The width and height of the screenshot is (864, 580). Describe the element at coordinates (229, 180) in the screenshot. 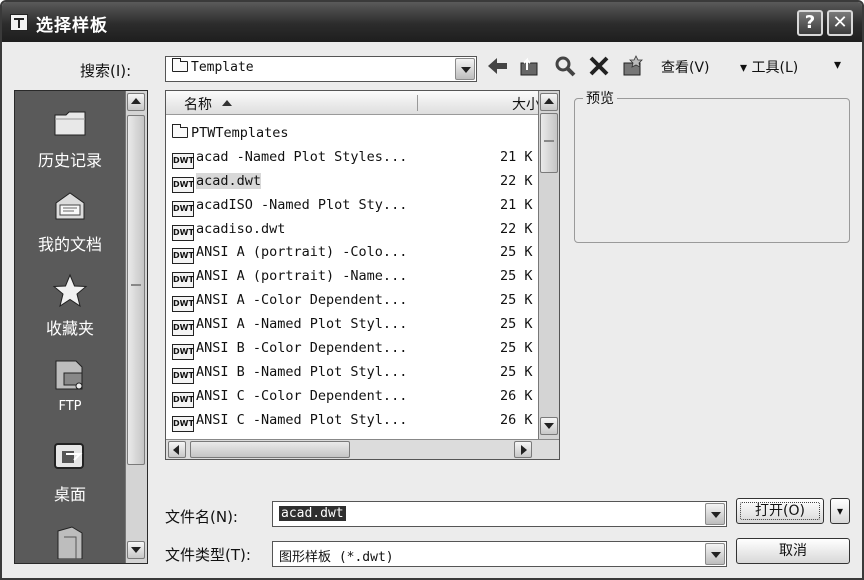

I see `file-name-text: acad.dwt` at that location.